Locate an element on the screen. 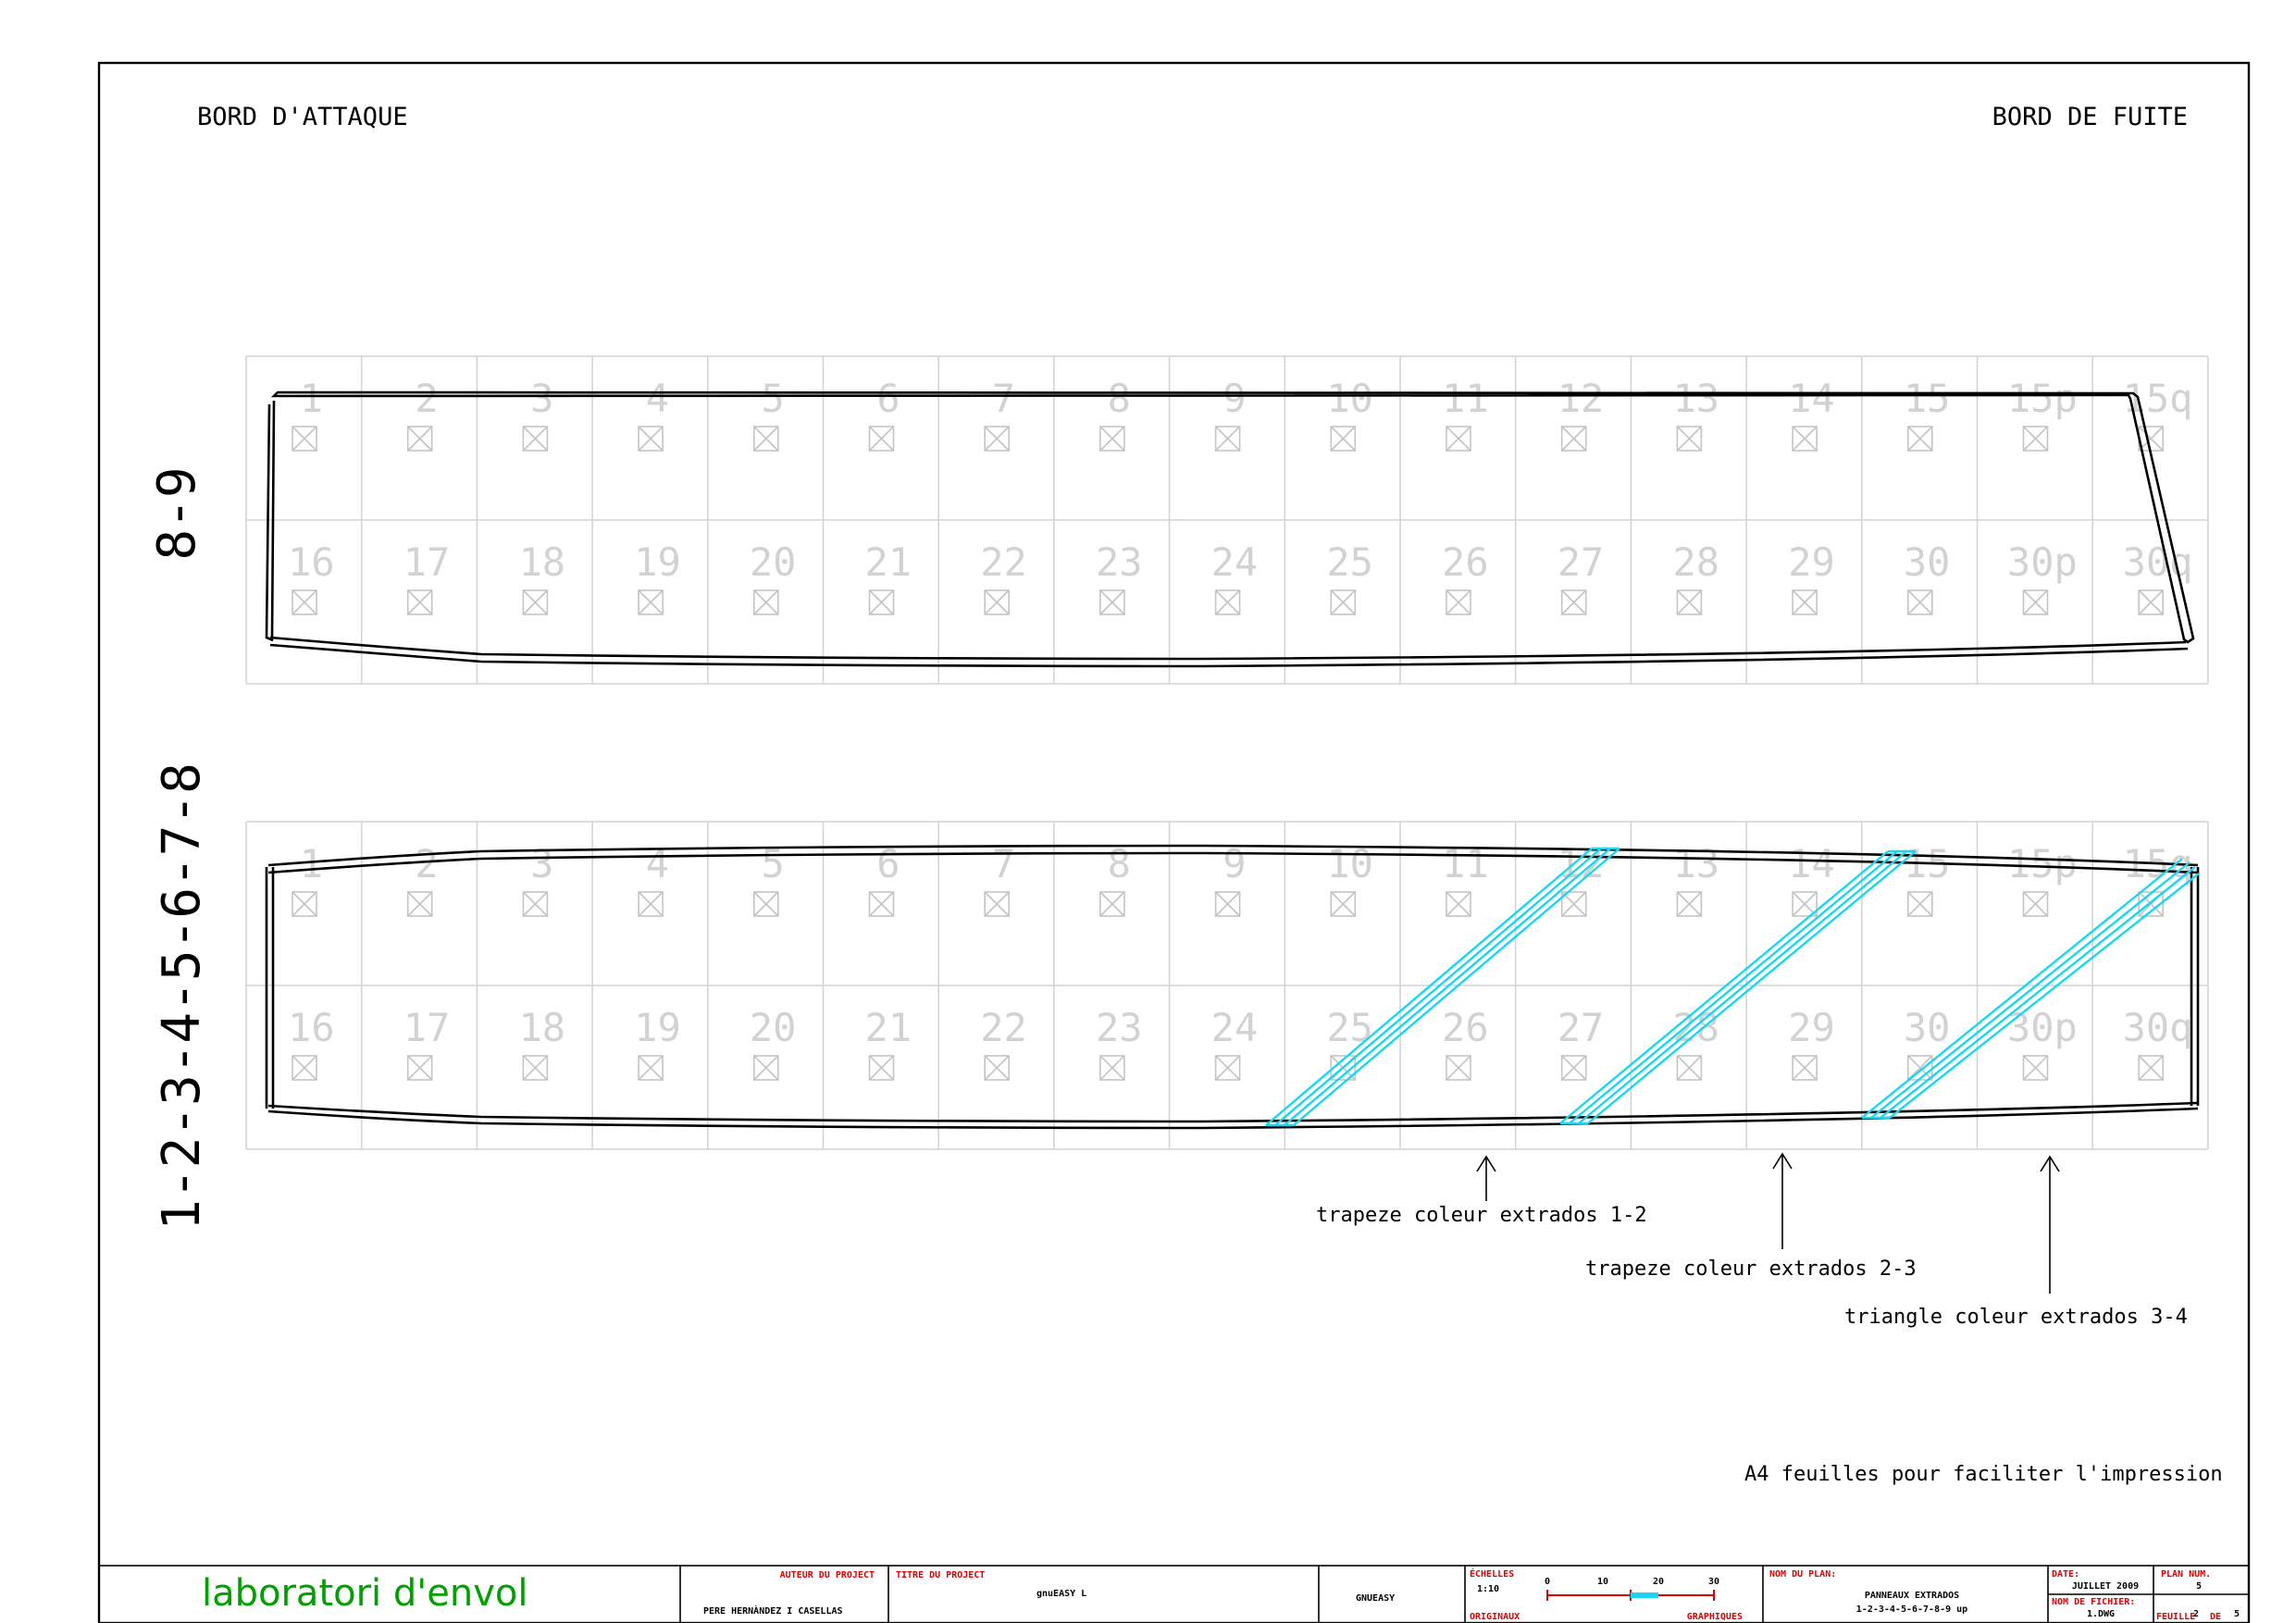 Image resolution: width=2296 pixels, height=1623 pixels. cell-number: 22 is located at coordinates (1004, 562).